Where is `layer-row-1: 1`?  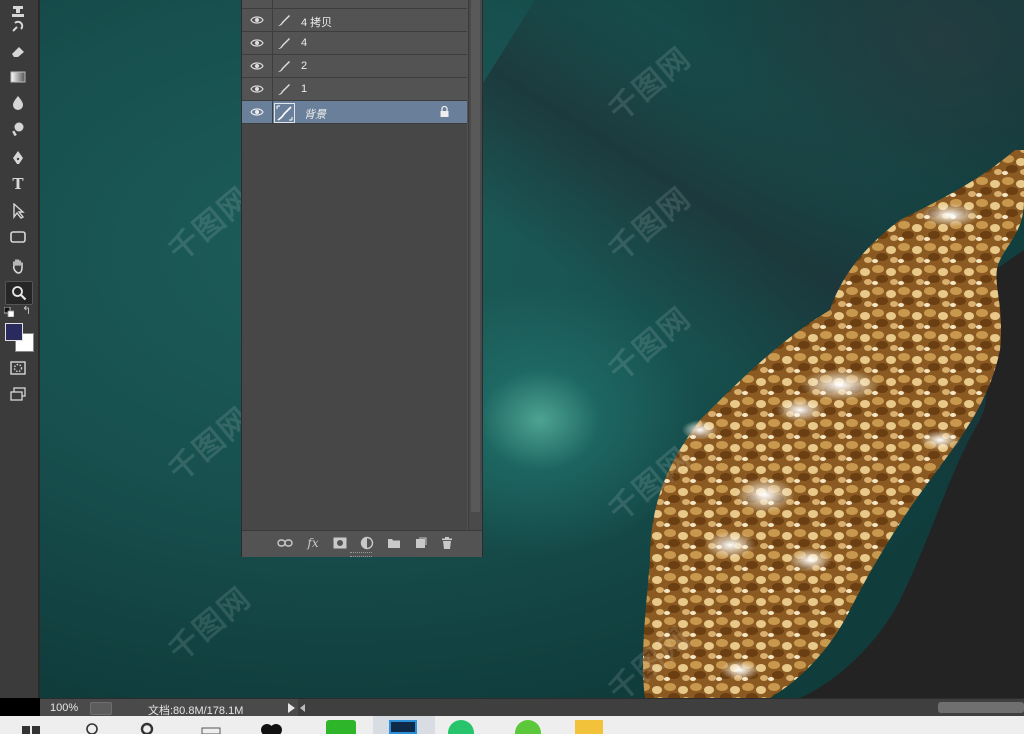 layer-row-1: 1 is located at coordinates (354, 89).